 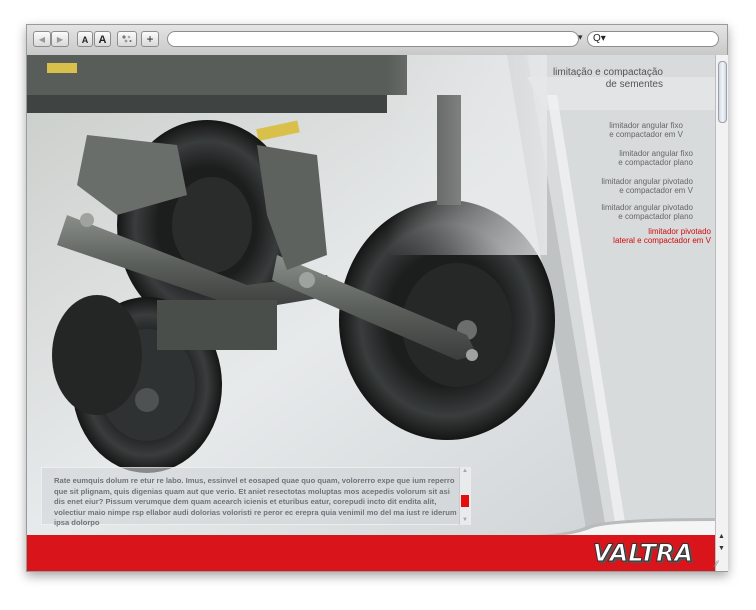 I want to click on extension-button, so click(x=127, y=39).